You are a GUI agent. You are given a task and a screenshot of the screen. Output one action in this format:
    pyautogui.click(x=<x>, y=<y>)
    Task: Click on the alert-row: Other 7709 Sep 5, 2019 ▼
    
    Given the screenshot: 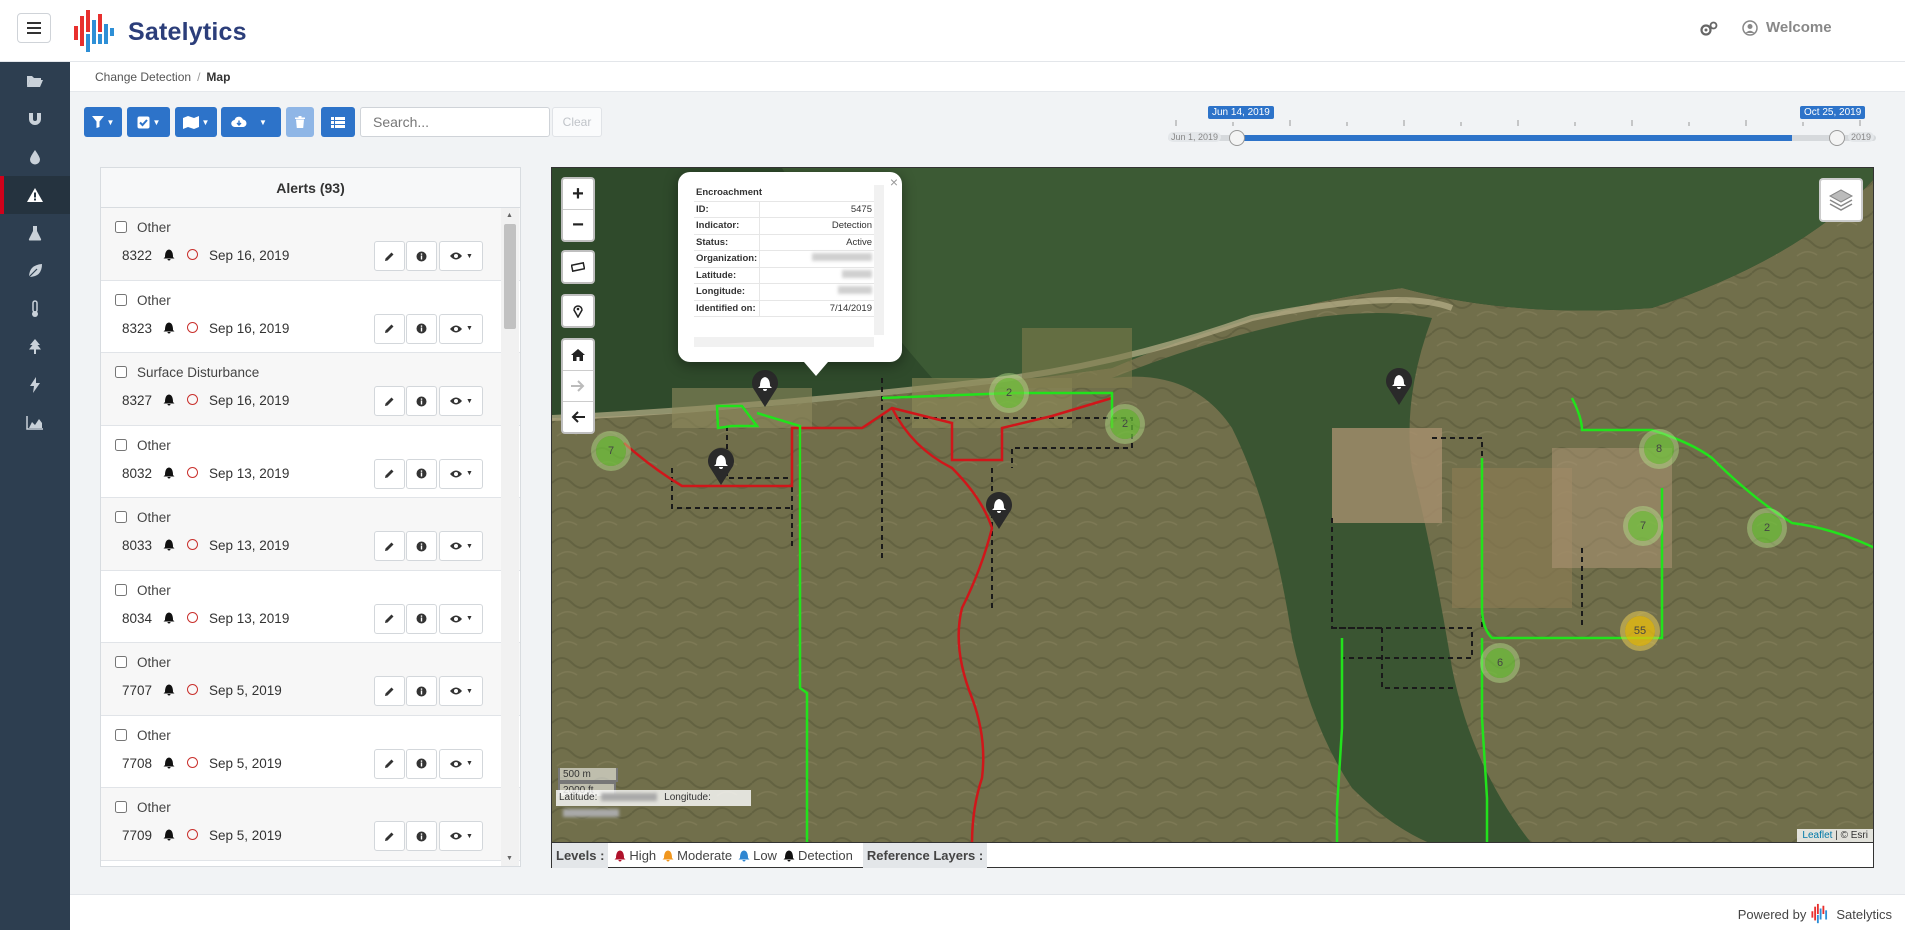 What is the action you would take?
    pyautogui.click(x=310, y=824)
    